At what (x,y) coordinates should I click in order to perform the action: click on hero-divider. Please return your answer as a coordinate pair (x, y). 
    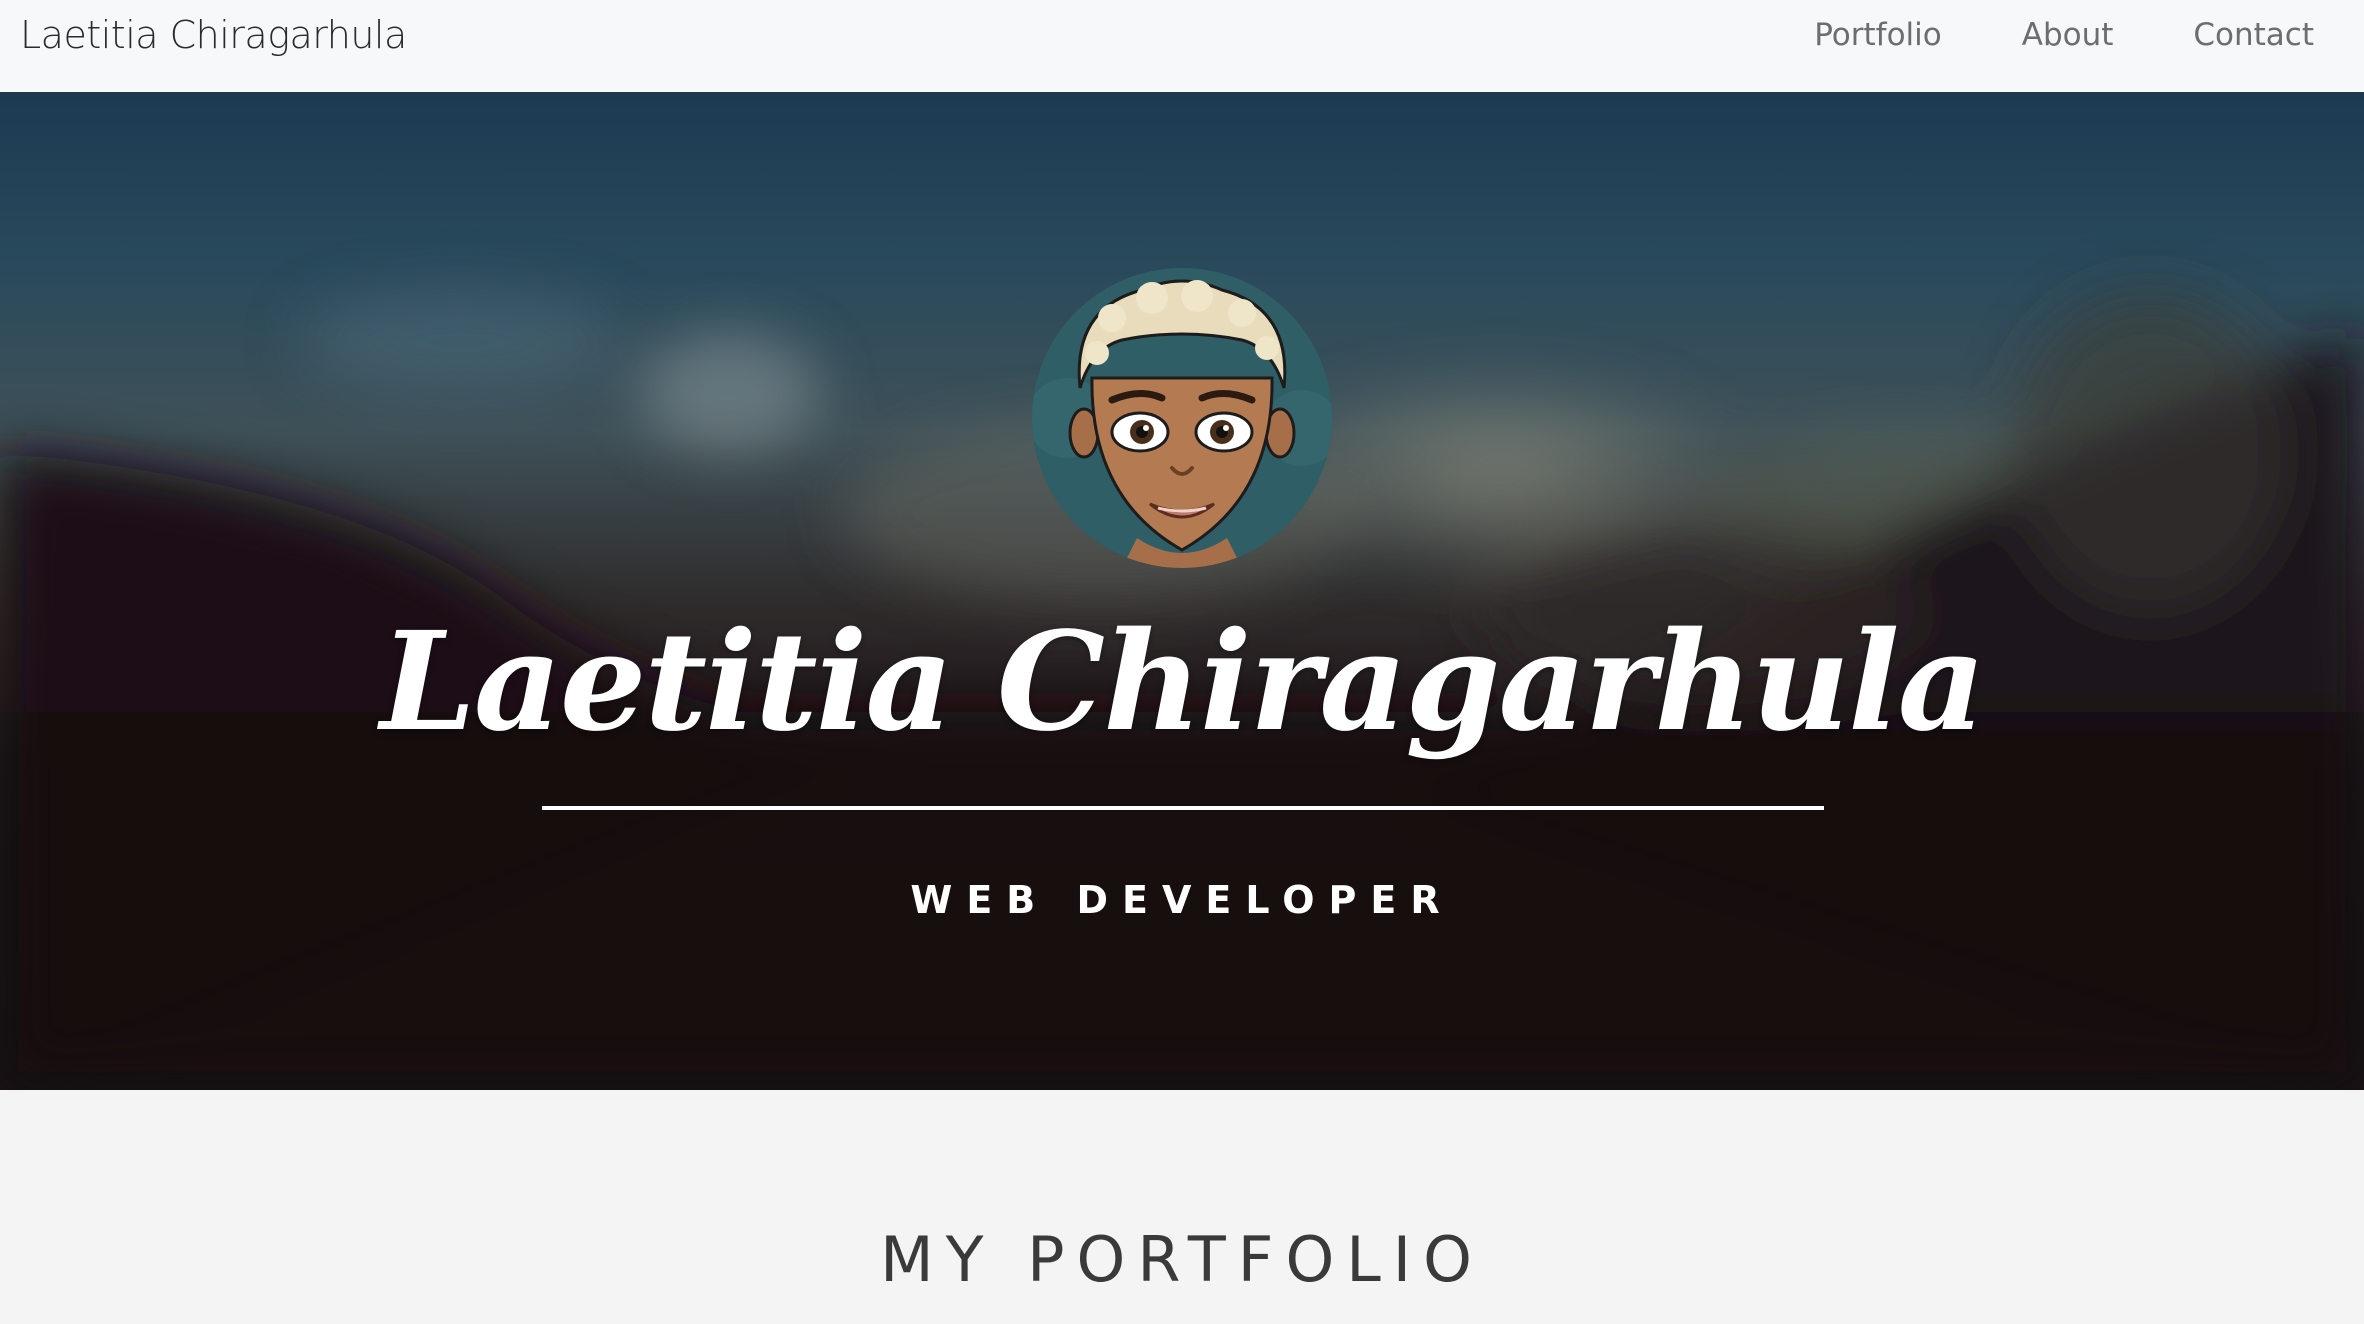
    Looking at the image, I should click on (1183, 808).